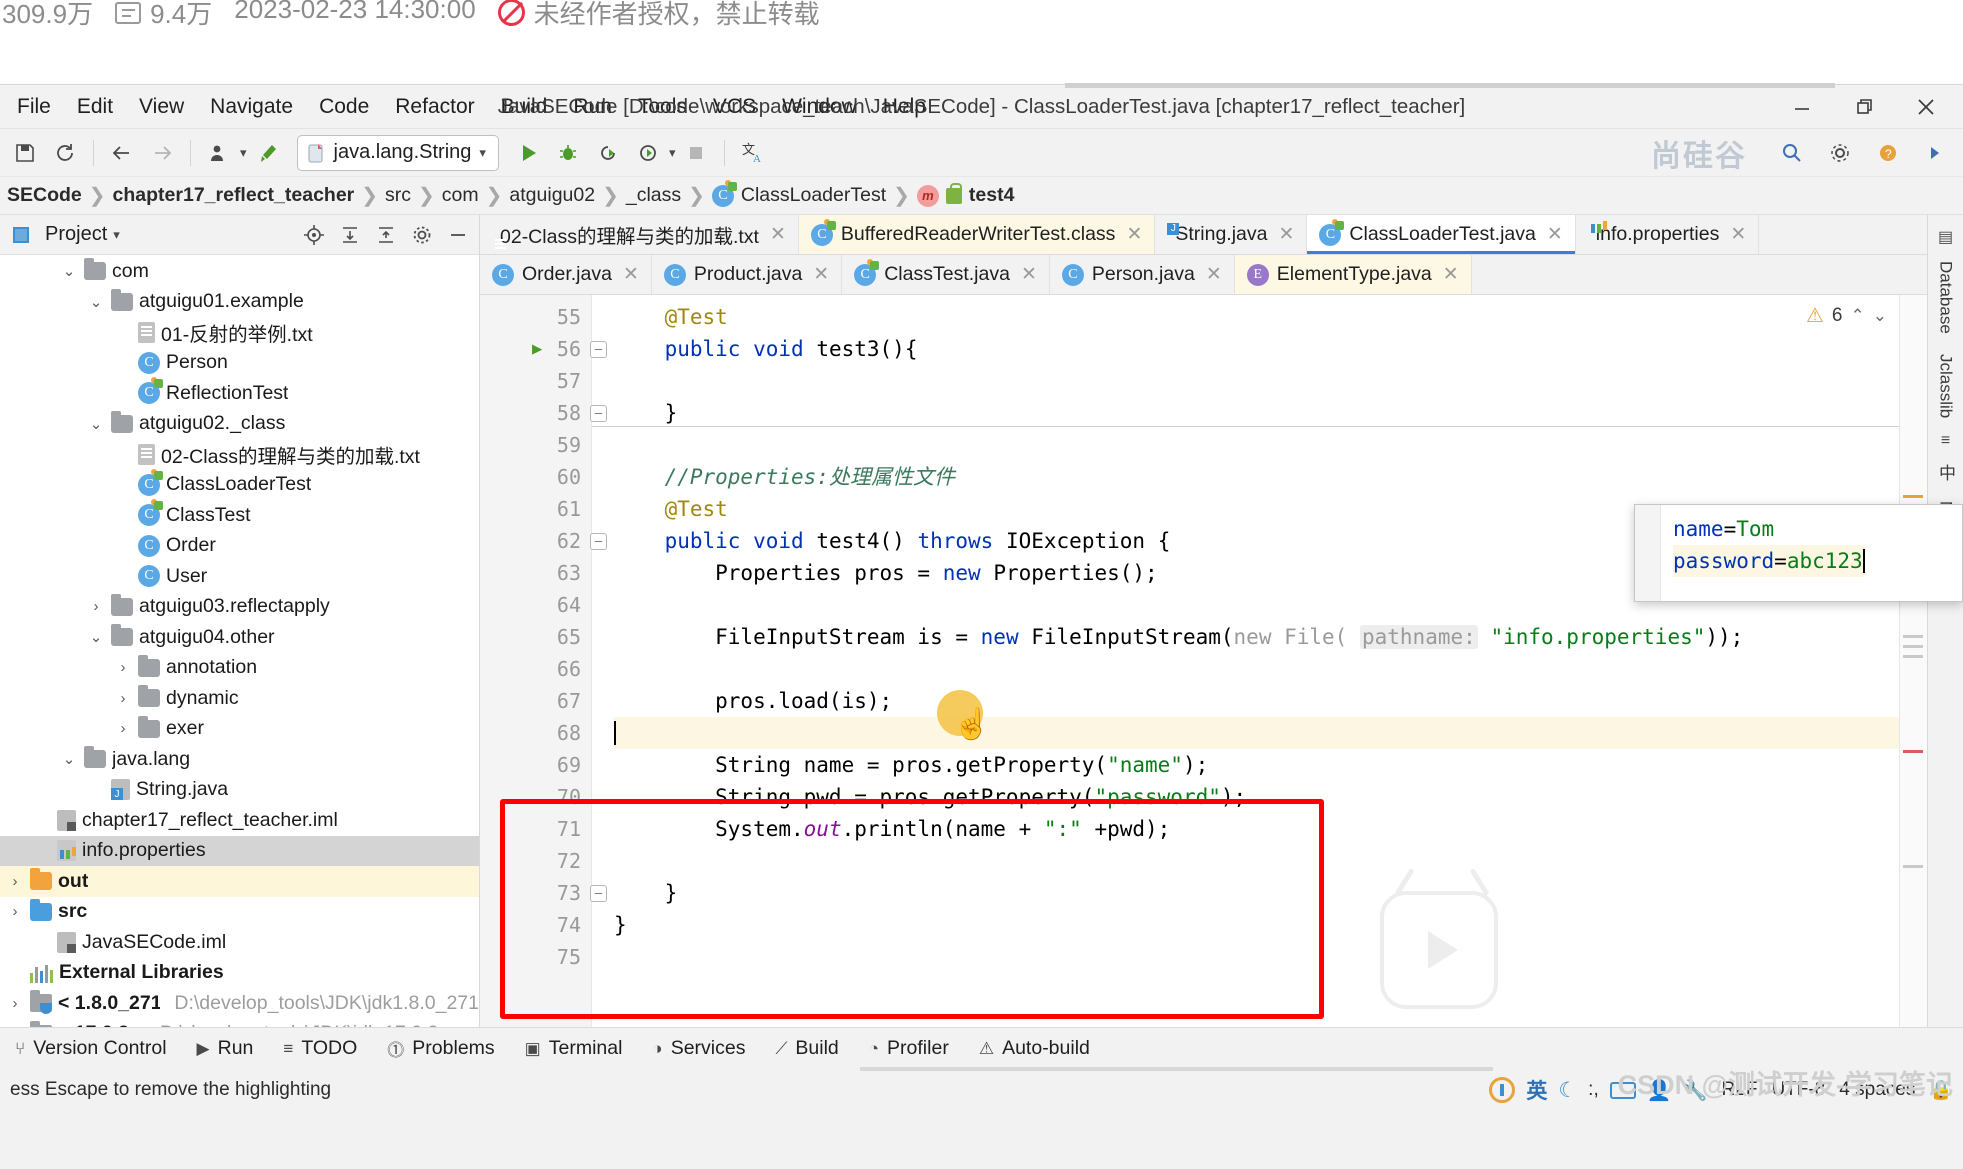  Describe the element at coordinates (639, 234) in the screenshot. I see `editor-tab-02-class-txt: 02-Class的理解与类的加载.txt ✕` at that location.